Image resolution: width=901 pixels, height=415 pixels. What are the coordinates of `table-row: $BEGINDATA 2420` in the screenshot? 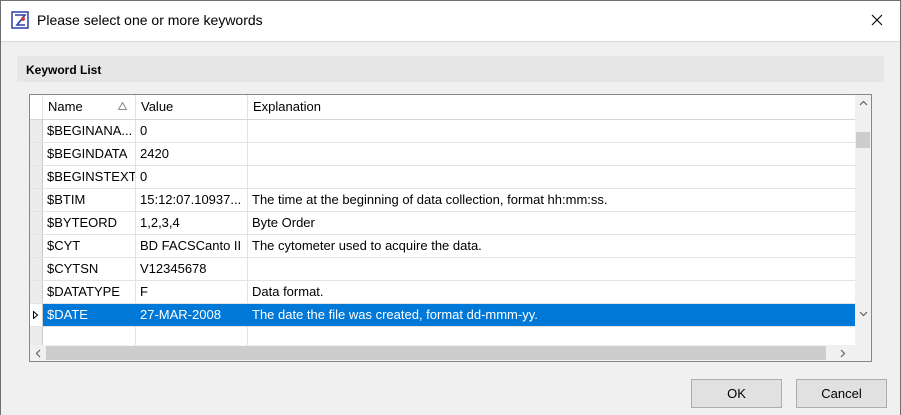 It's located at (442, 154).